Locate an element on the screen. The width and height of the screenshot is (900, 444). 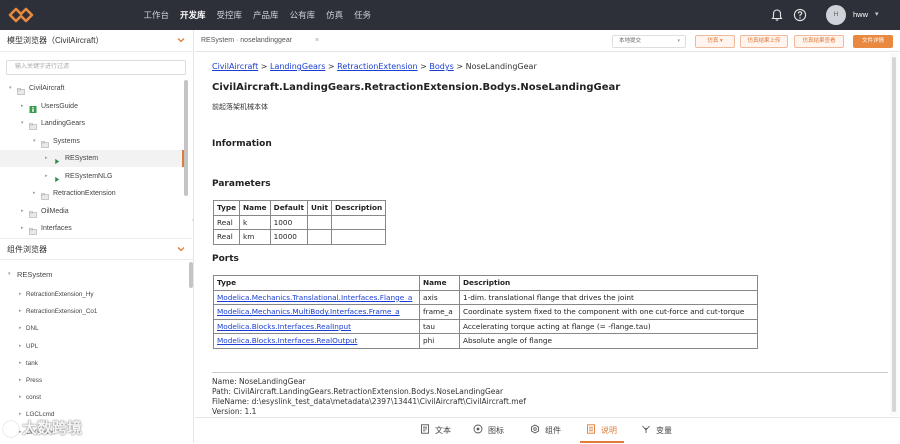
component-browser-header: 组件浏览器 is located at coordinates (97, 249).